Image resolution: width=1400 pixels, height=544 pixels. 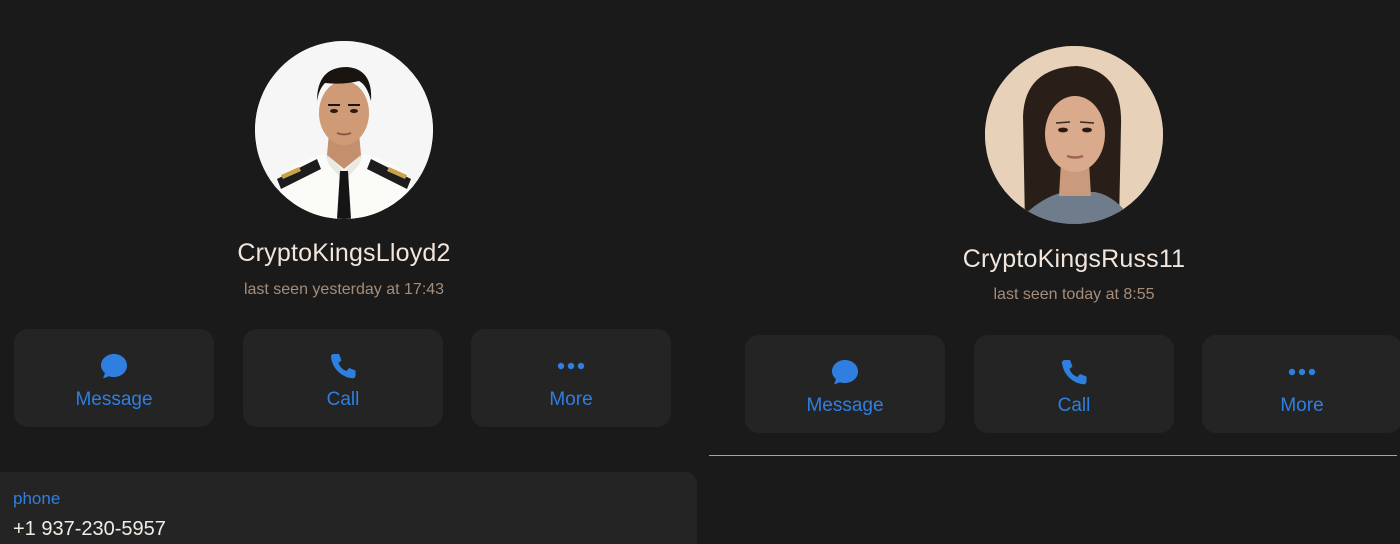 I want to click on profile-photo-woman, so click(x=1074, y=135).